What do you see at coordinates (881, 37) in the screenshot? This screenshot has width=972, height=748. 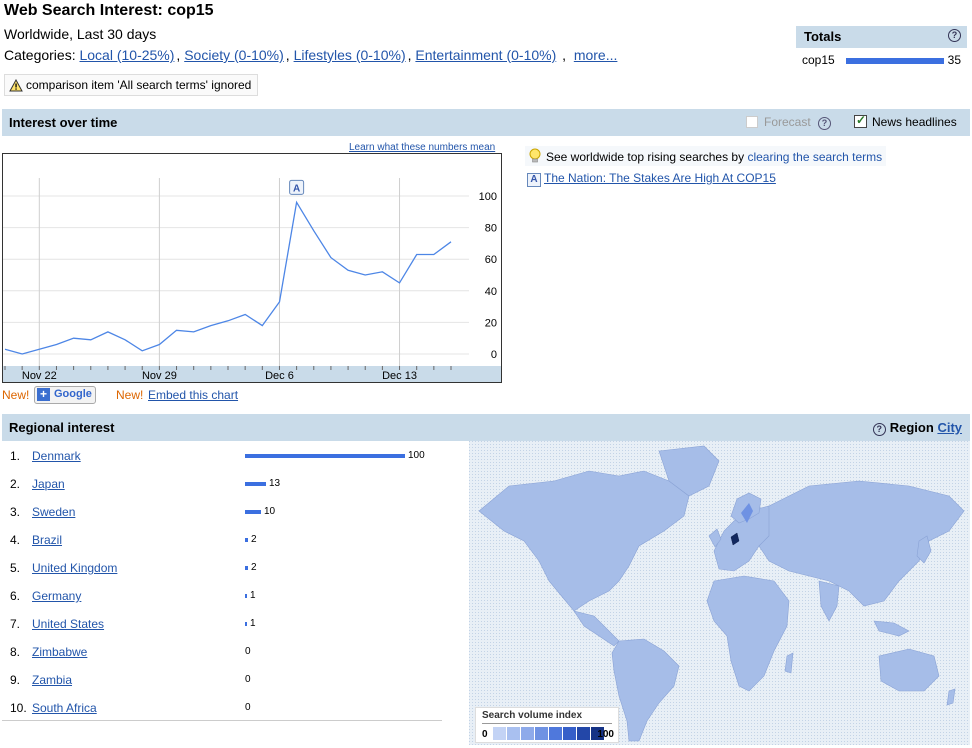 I see `totals-header: Totals ?` at bounding box center [881, 37].